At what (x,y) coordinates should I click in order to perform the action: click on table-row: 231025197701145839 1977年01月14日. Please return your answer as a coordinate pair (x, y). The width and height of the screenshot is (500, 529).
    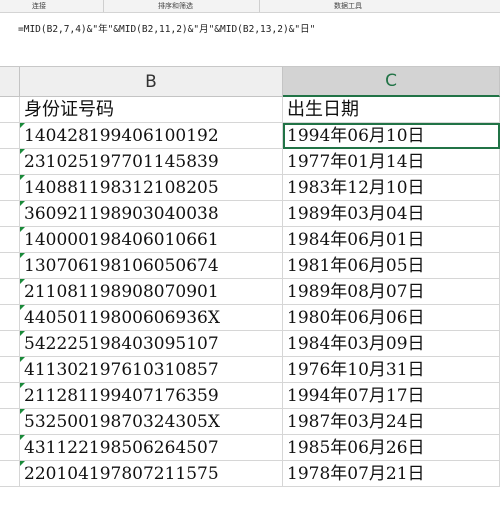
    Looking at the image, I should click on (250, 162).